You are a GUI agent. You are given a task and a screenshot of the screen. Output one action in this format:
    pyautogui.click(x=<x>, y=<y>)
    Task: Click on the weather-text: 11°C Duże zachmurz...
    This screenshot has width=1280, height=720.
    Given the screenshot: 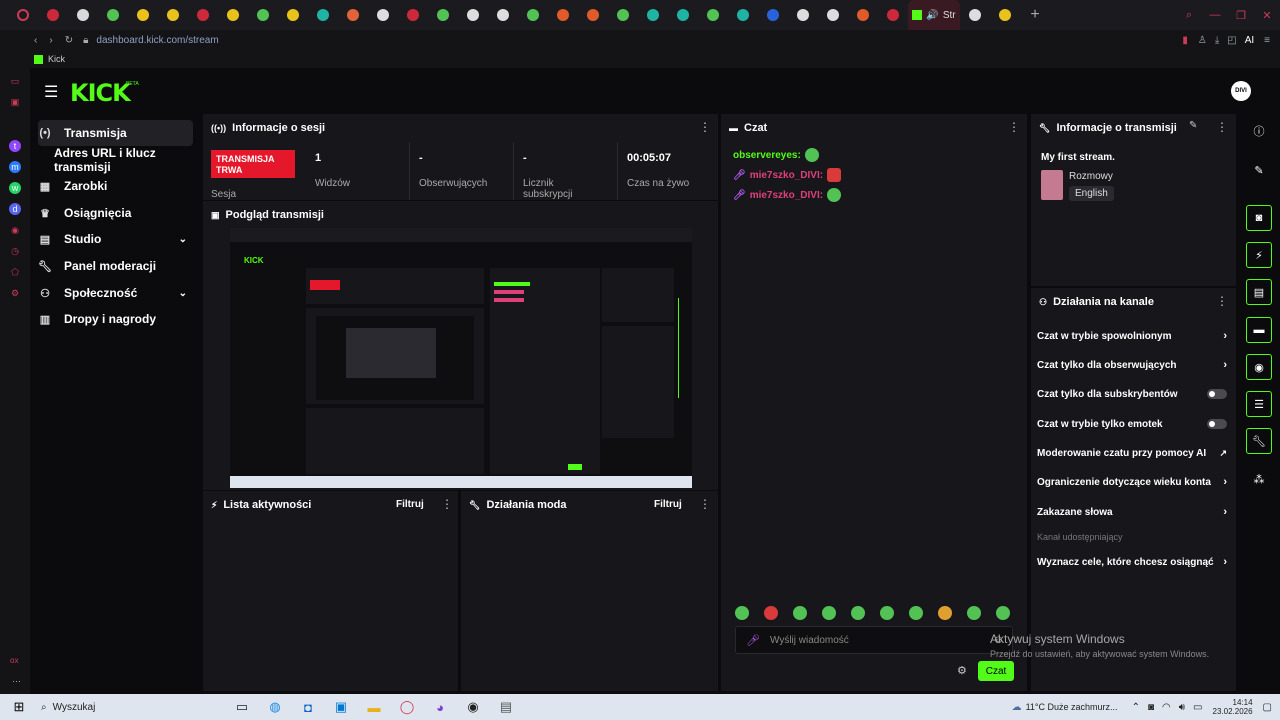 What is the action you would take?
    pyautogui.click(x=1072, y=707)
    